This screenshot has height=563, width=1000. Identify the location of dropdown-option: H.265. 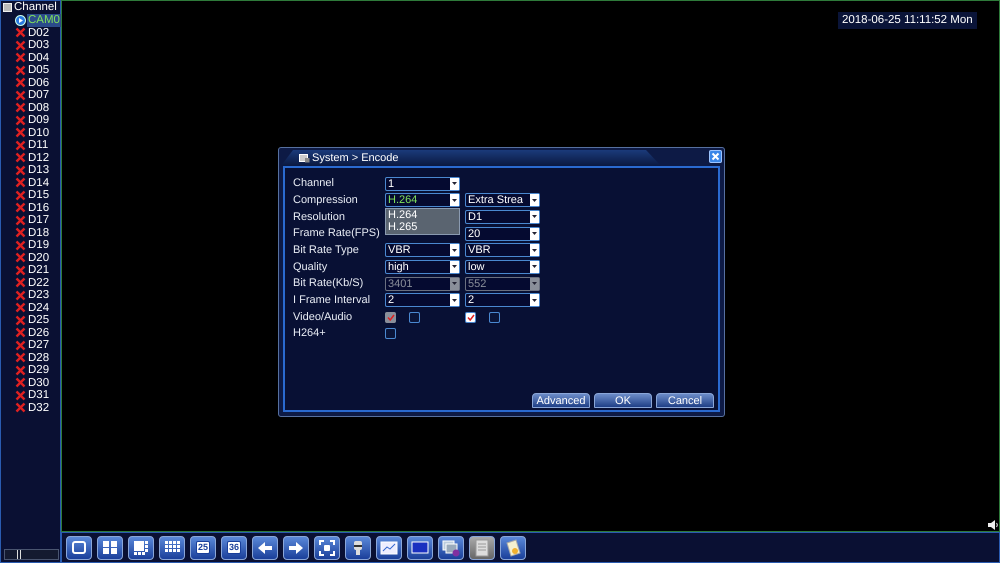
(422, 227).